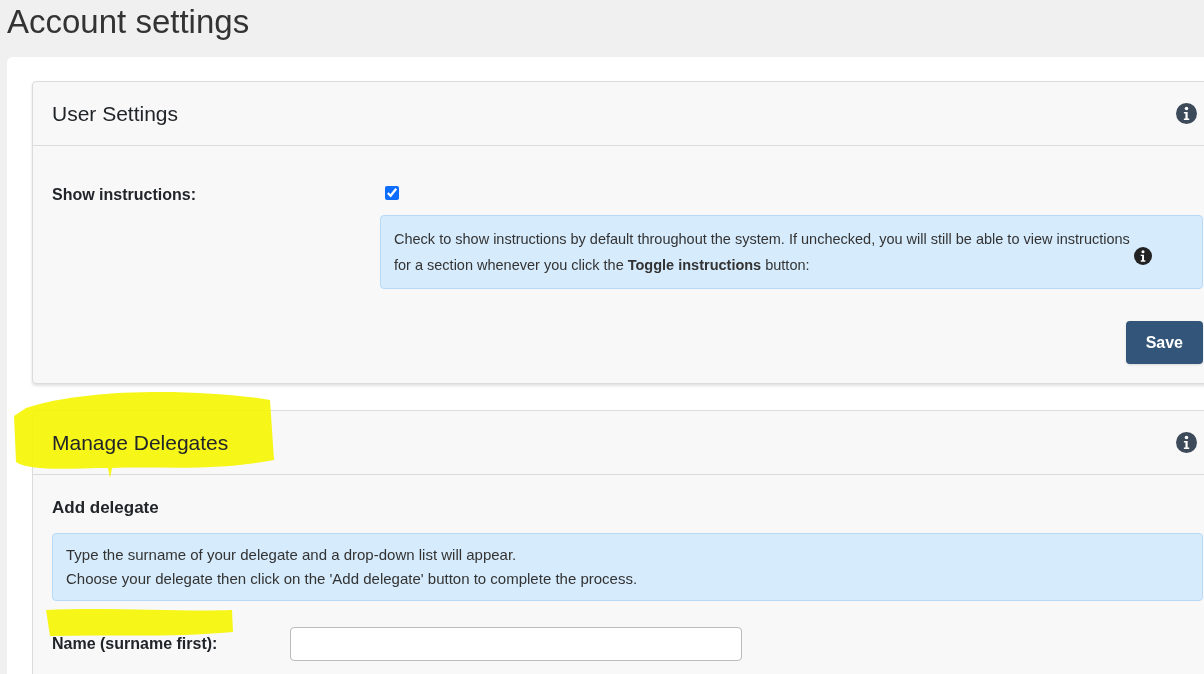  Describe the element at coordinates (516, 643) in the screenshot. I see `name-input-field` at that location.